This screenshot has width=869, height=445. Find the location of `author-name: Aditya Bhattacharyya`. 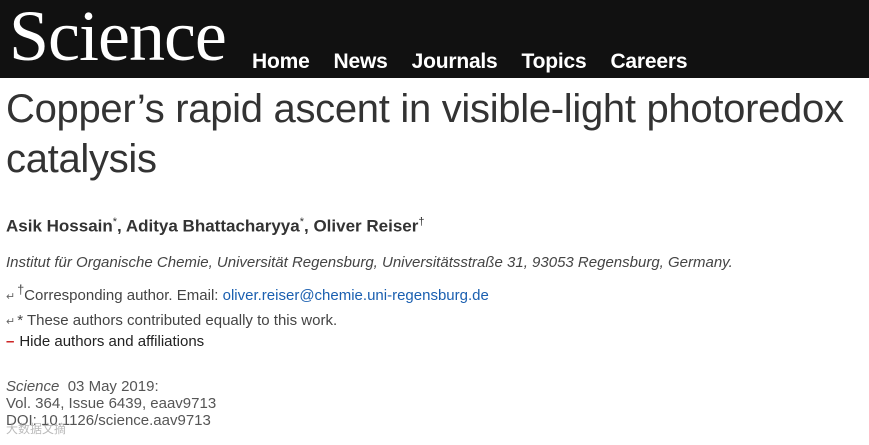

author-name: Aditya Bhattacharyya is located at coordinates (213, 226).